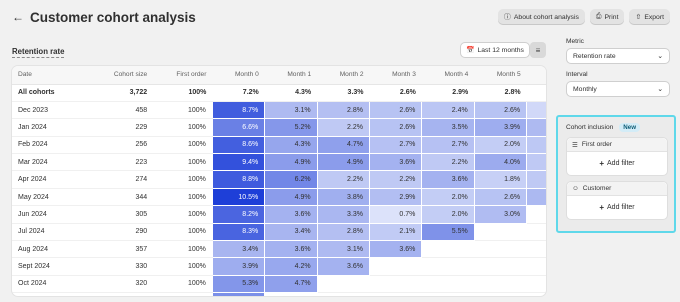  Describe the element at coordinates (343, 197) in the screenshot. I see `table-cell: 3.8%` at that location.